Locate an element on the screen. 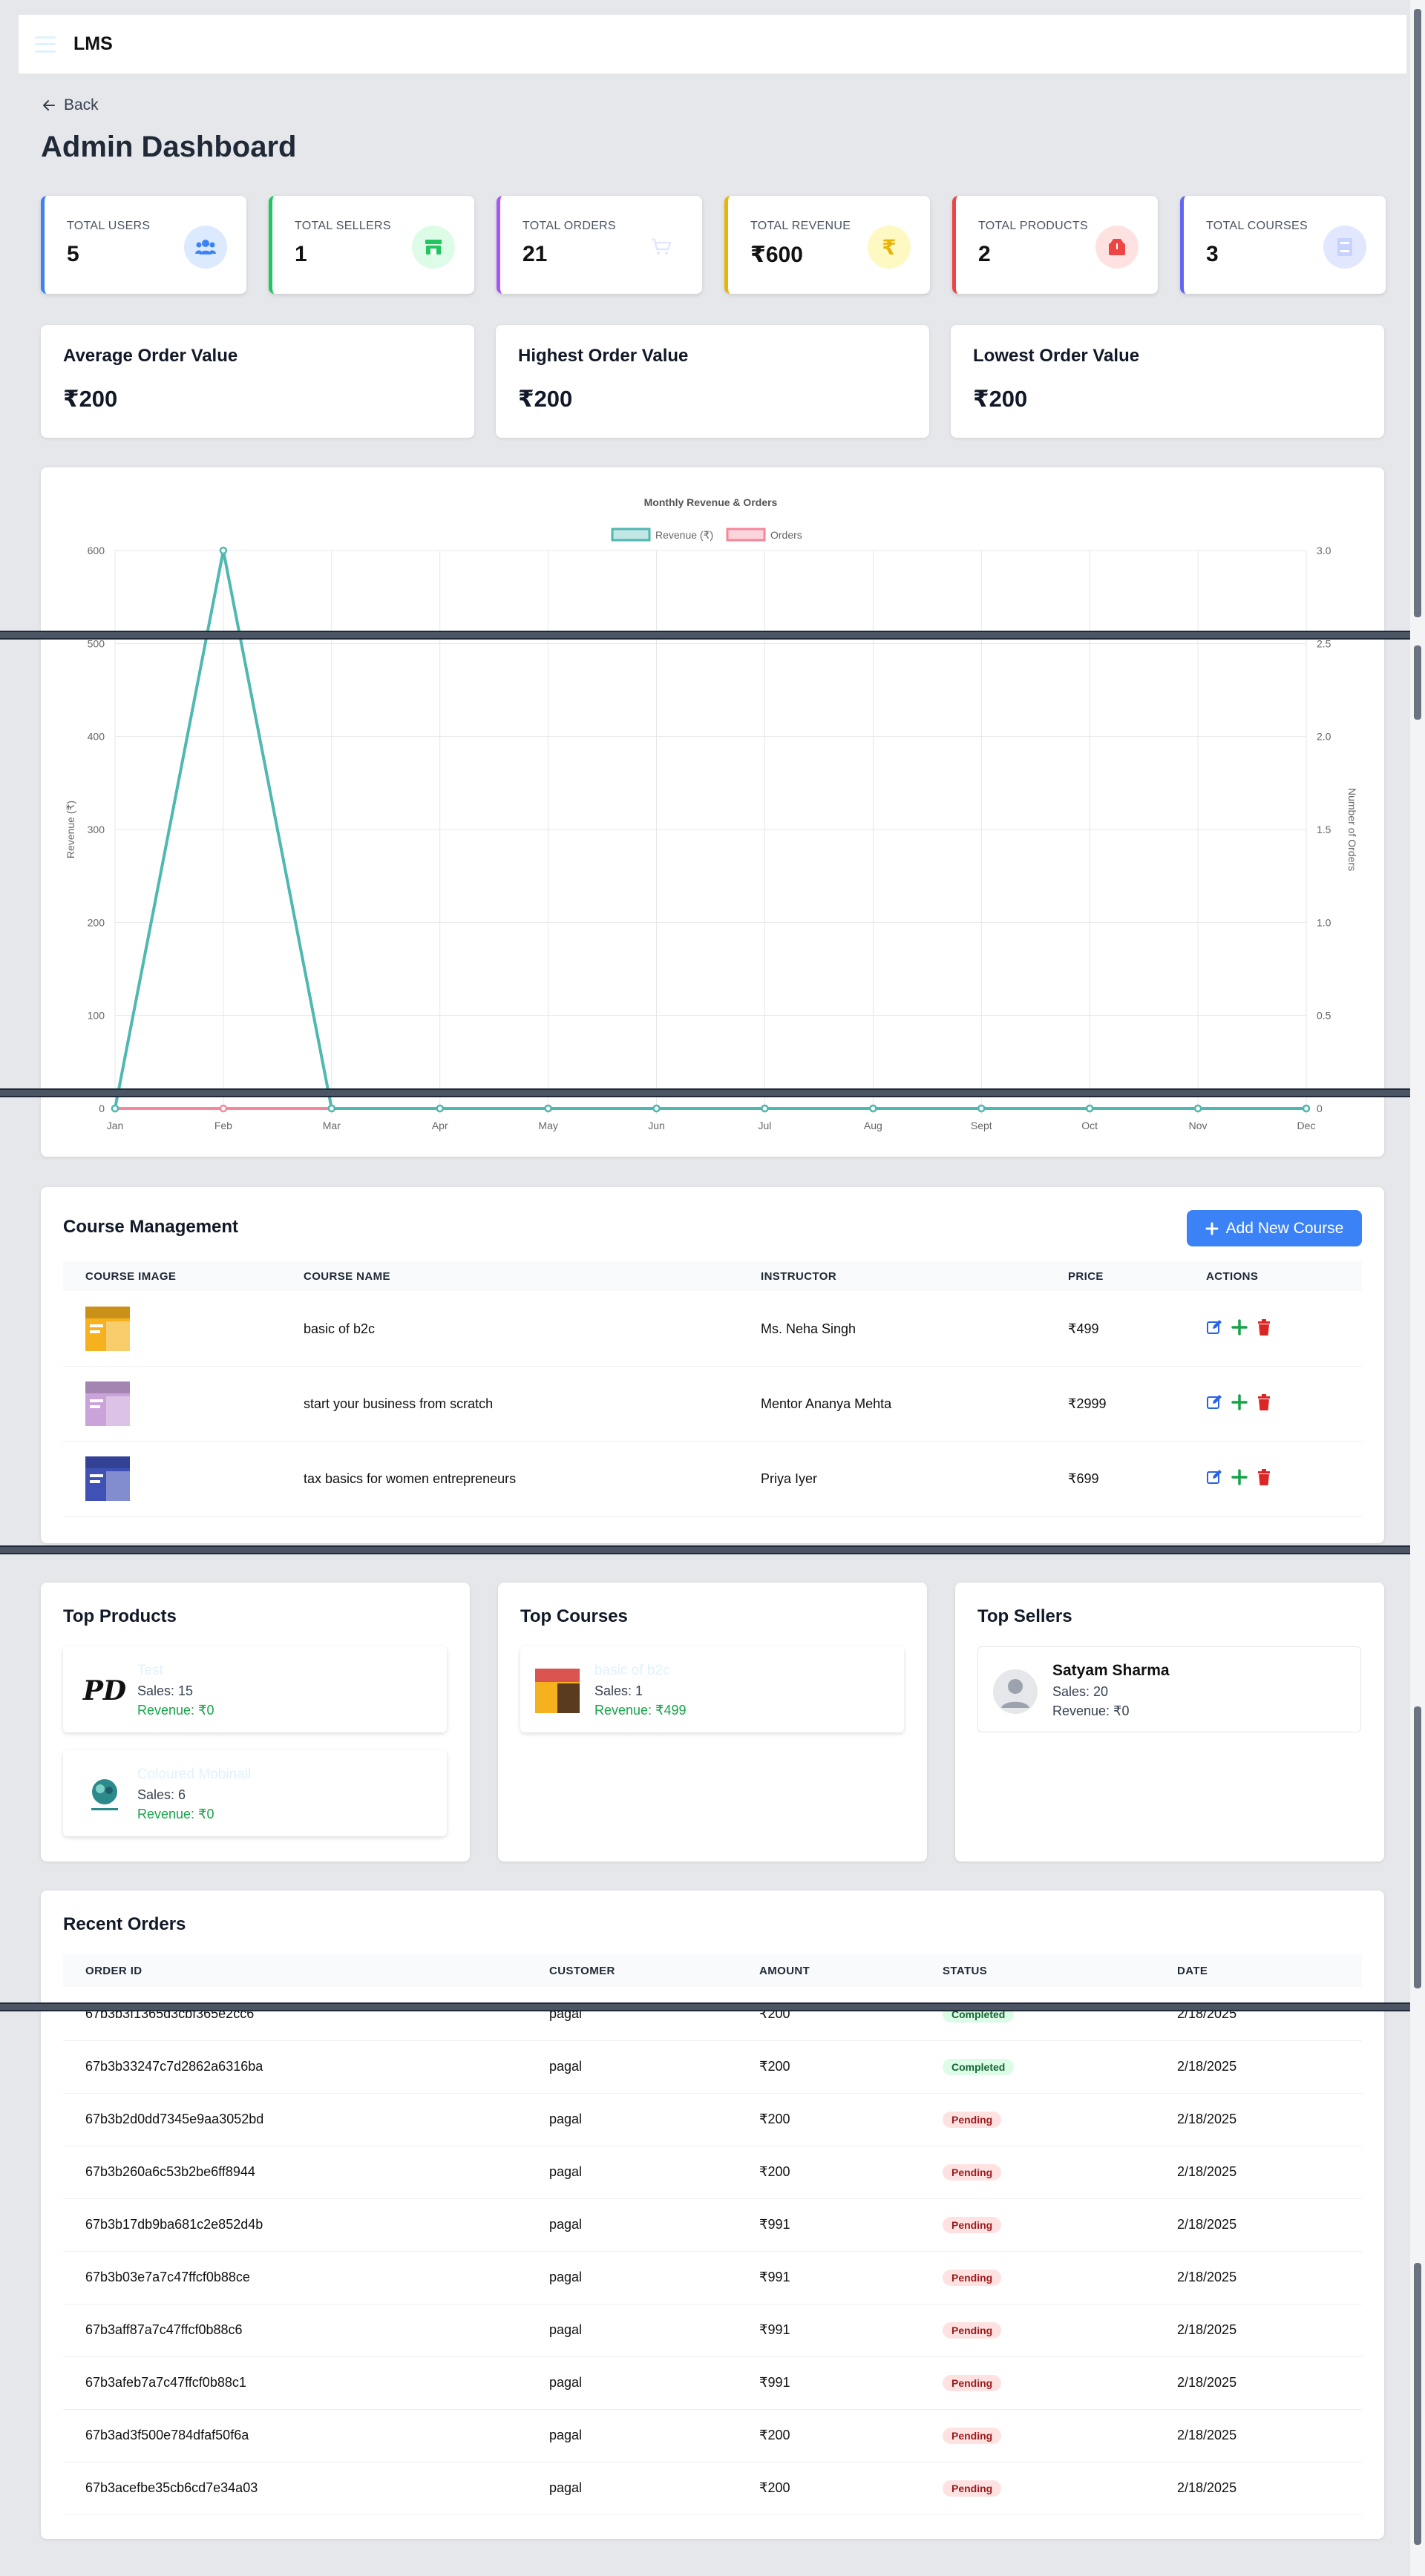 Image resolution: width=1425 pixels, height=2576 pixels. order-status: Pending is located at coordinates (972, 2172).